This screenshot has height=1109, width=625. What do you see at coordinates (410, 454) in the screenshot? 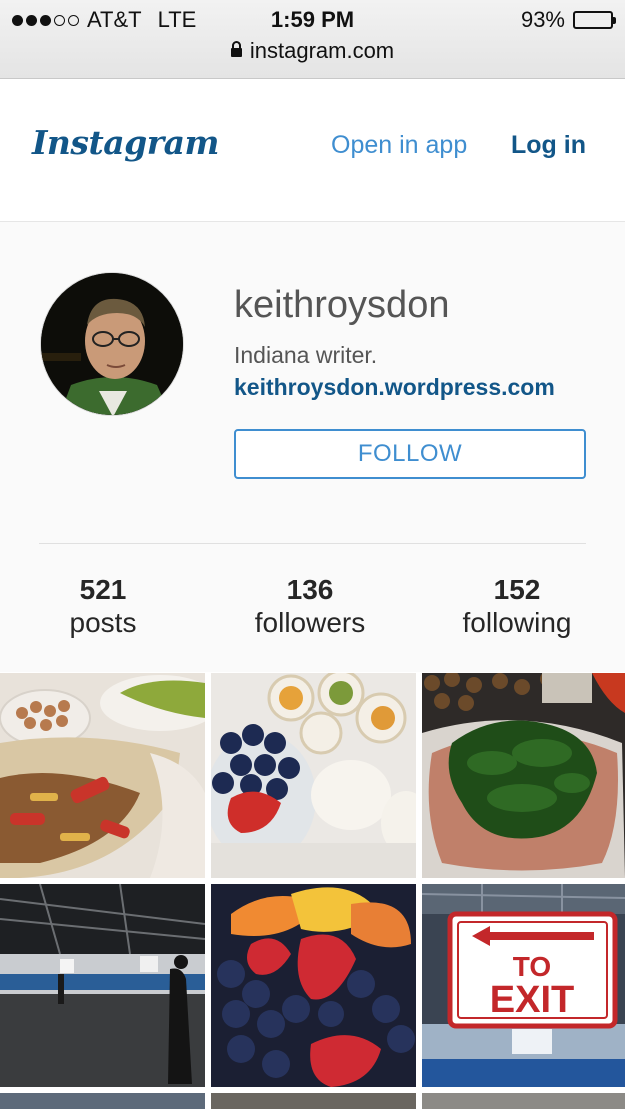
I see `follow-button: FOLLOW` at bounding box center [410, 454].